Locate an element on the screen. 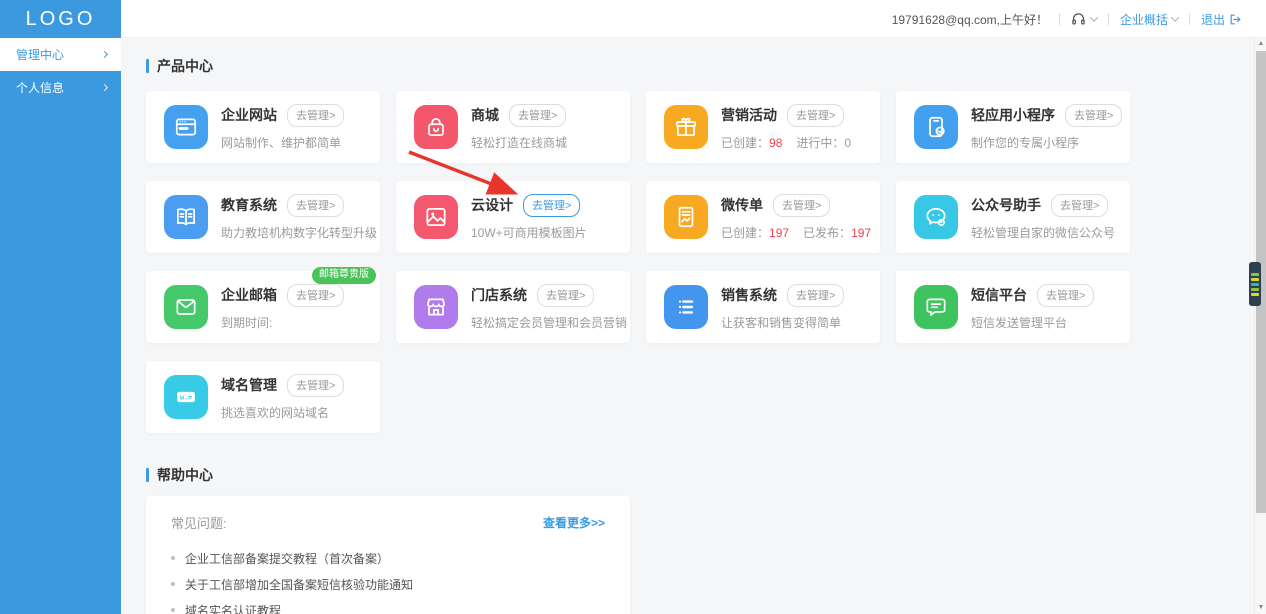  product-card-mini-program: 轻应用小程序 去管理> 制作您的专属小程序 is located at coordinates (1013, 127).